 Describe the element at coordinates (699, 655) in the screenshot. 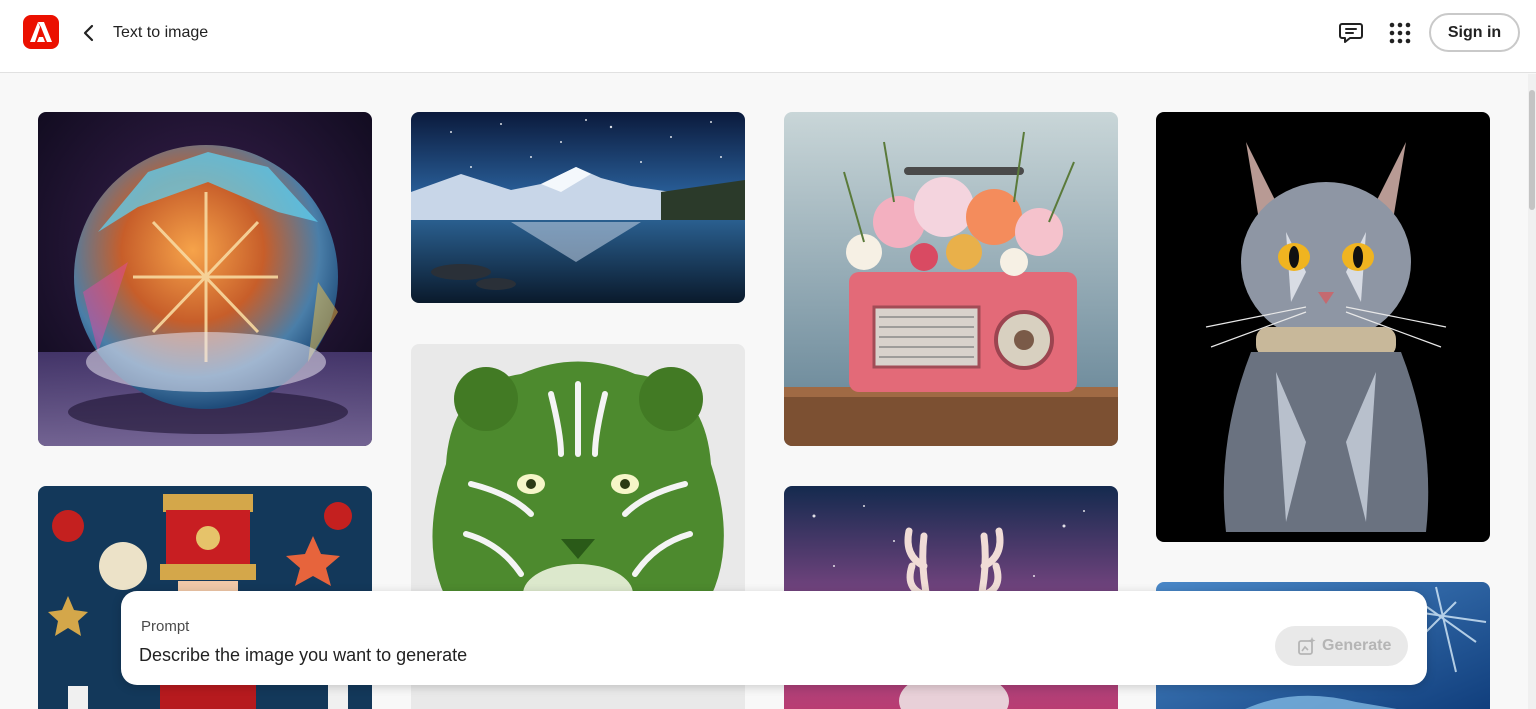

I see `prompt-input` at that location.